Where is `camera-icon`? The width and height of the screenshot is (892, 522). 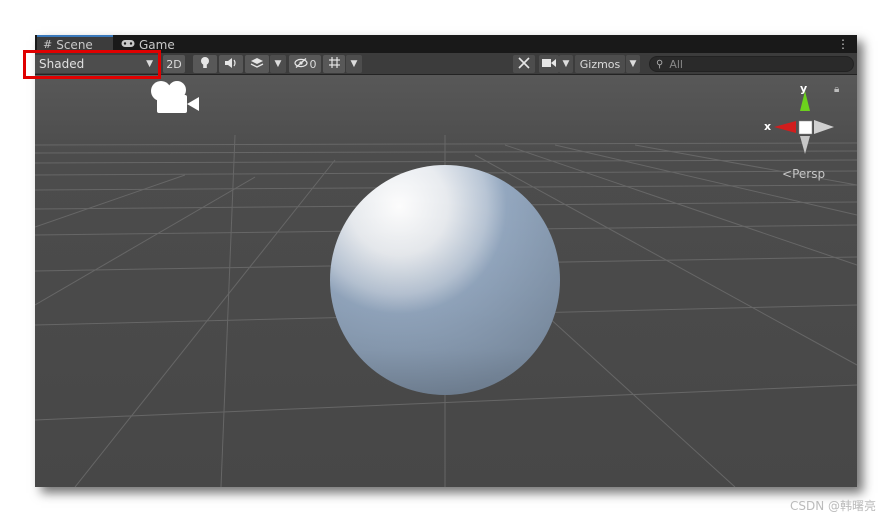 camera-icon is located at coordinates (549, 64).